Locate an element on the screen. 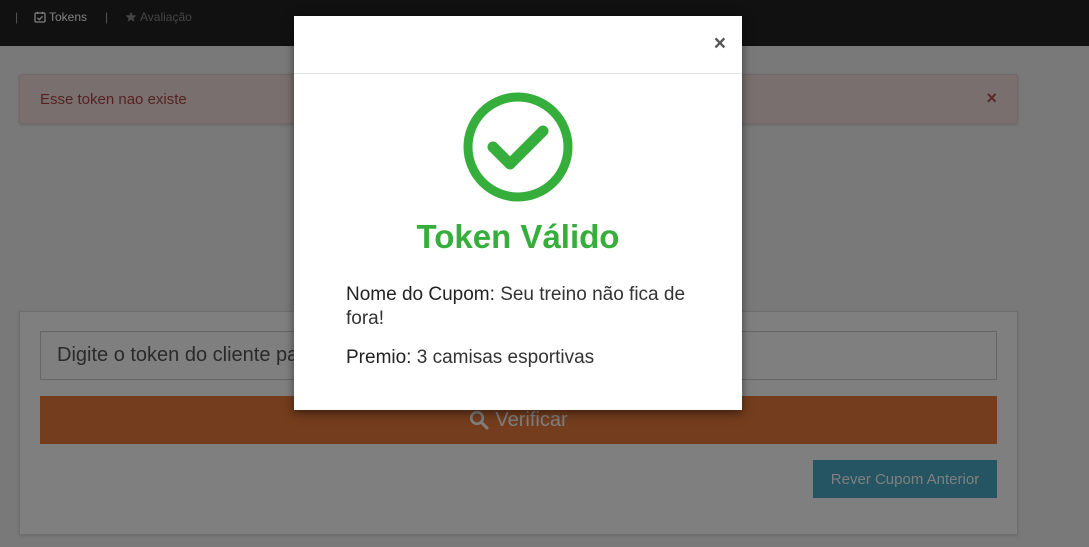 The image size is (1089, 547). modal-header: × is located at coordinates (518, 45).